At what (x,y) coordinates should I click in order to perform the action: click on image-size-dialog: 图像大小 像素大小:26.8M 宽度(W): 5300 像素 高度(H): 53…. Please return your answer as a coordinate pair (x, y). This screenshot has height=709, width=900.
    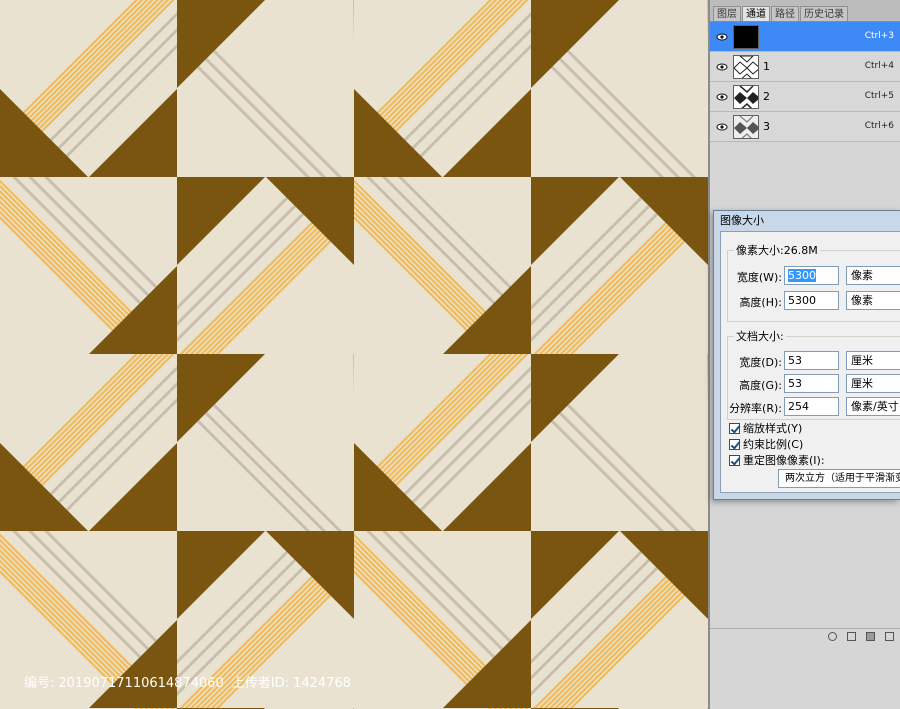
    Looking at the image, I should click on (806, 355).